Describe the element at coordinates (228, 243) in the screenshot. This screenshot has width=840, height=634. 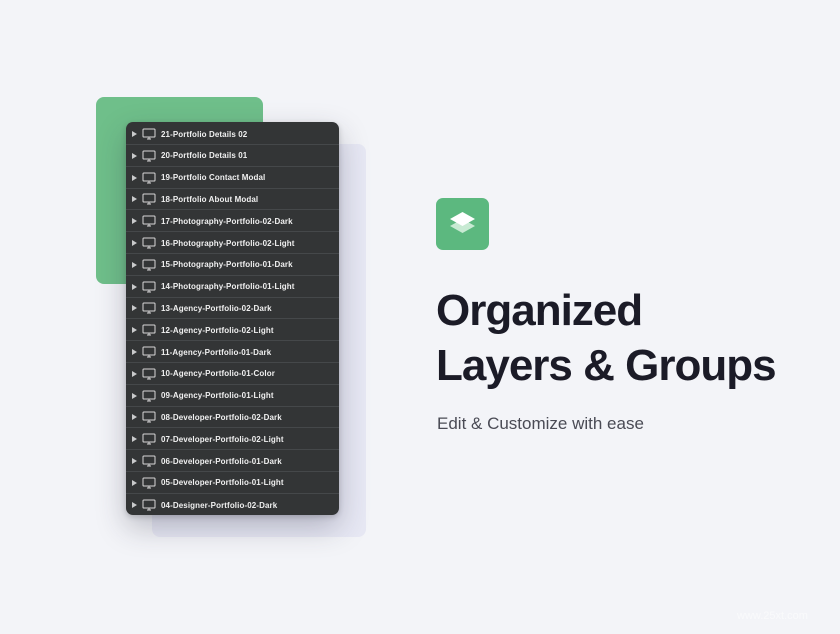
I see `layer-name: 16-Photography-Portfolio-02-Light` at that location.